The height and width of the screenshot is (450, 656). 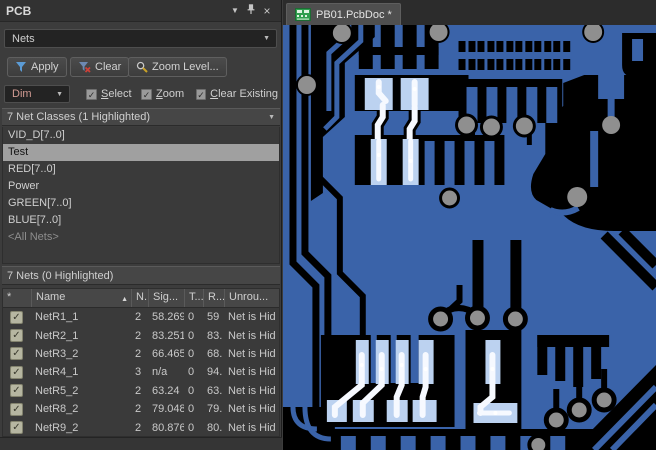 I want to click on select-checkbox: ✓, so click(x=91, y=94).